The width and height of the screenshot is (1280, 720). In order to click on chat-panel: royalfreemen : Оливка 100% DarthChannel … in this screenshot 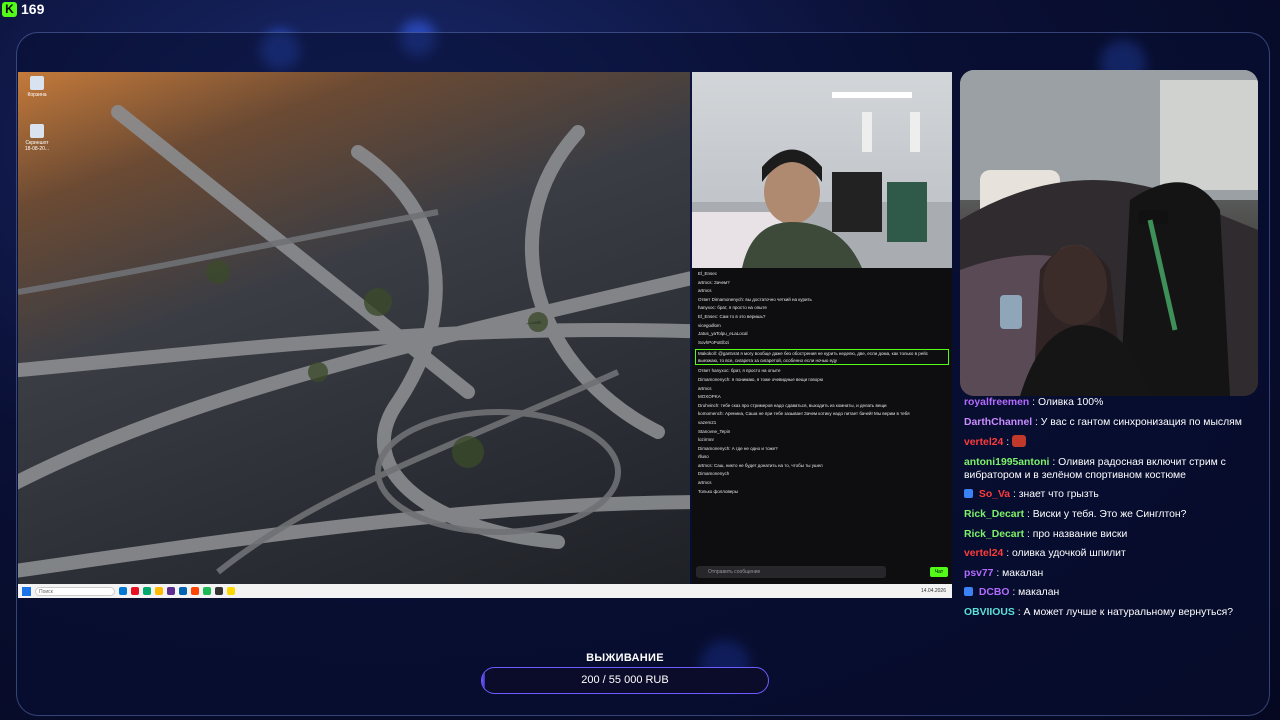, I will do `click(1114, 521)`.